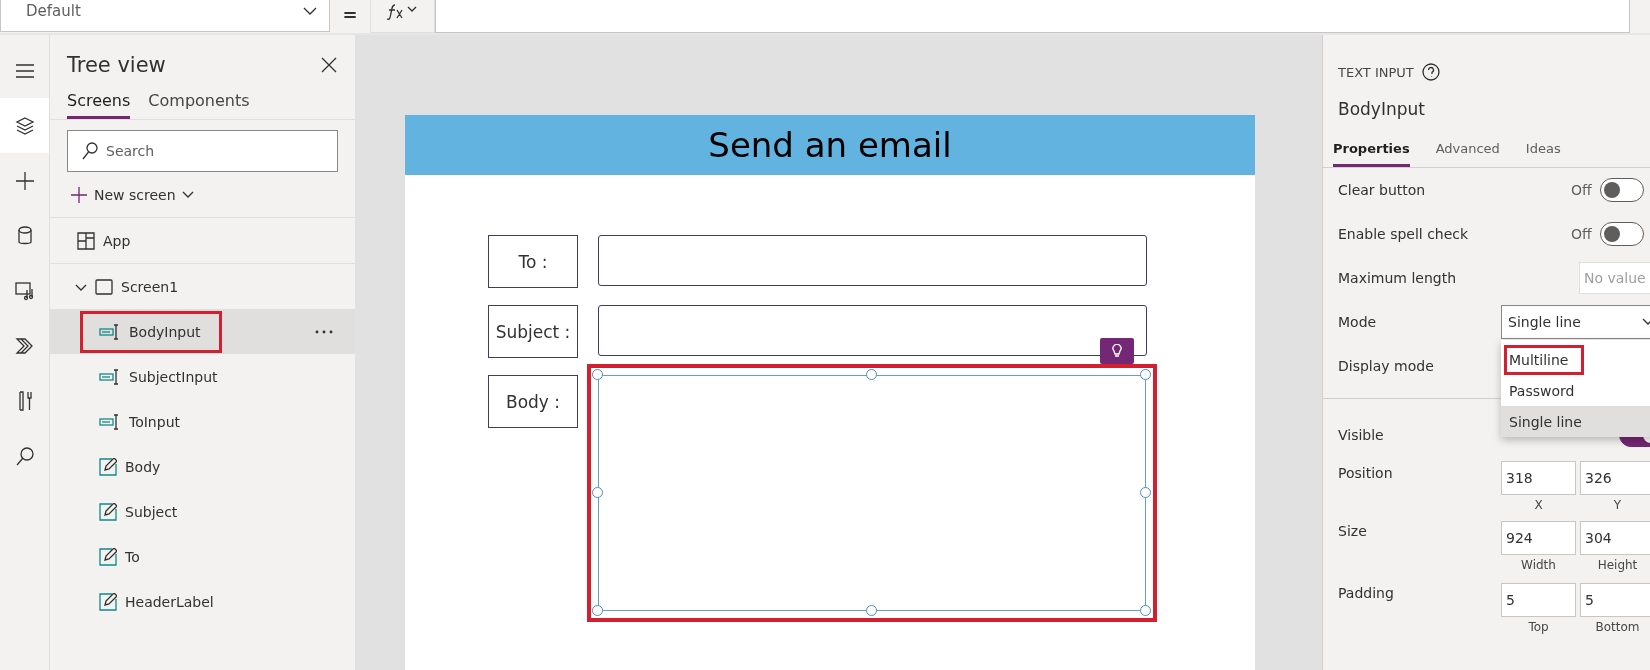 The image size is (1650, 670). What do you see at coordinates (24, 125) in the screenshot?
I see `layers-icon` at bounding box center [24, 125].